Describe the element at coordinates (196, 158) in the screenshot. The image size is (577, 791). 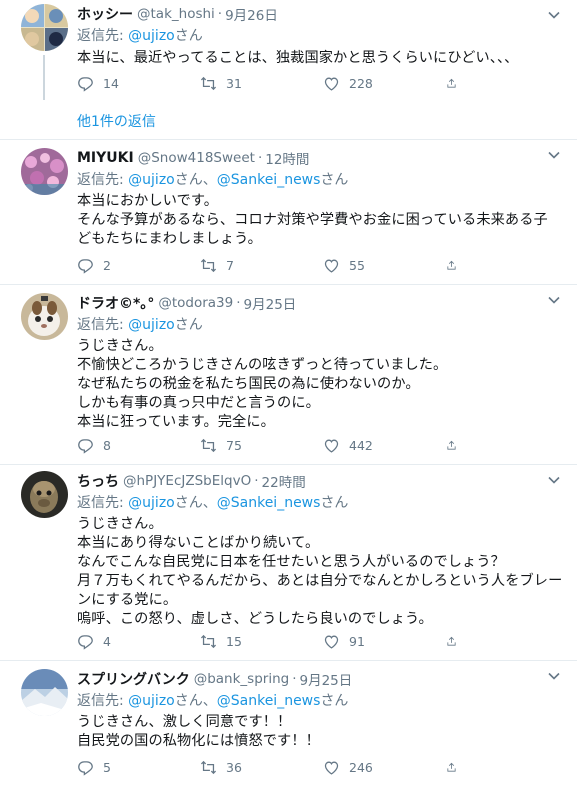
I see `user-handle: @Snow418Sweet` at that location.